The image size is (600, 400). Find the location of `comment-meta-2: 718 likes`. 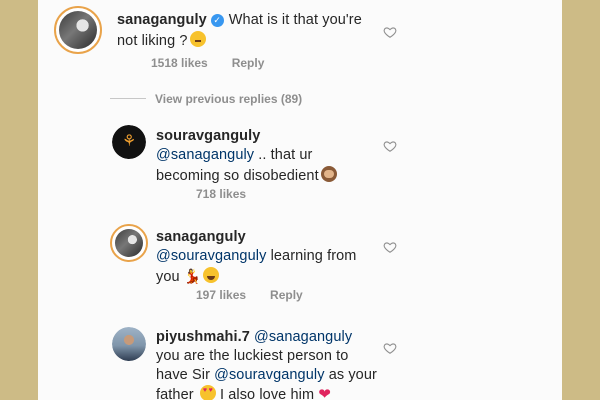

comment-meta-2: 718 likes is located at coordinates (221, 194).